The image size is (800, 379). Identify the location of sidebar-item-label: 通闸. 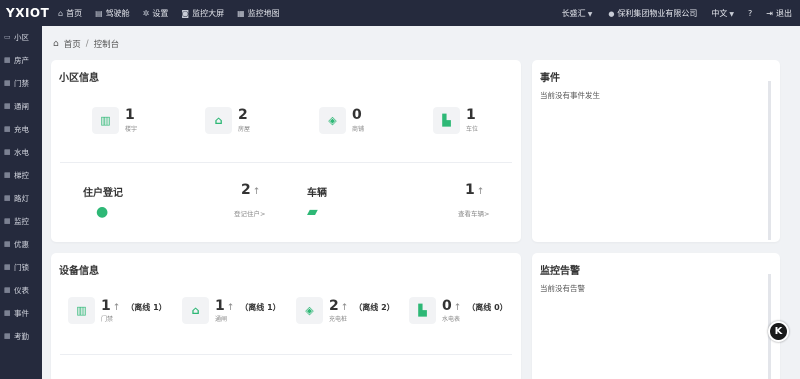
(21, 106).